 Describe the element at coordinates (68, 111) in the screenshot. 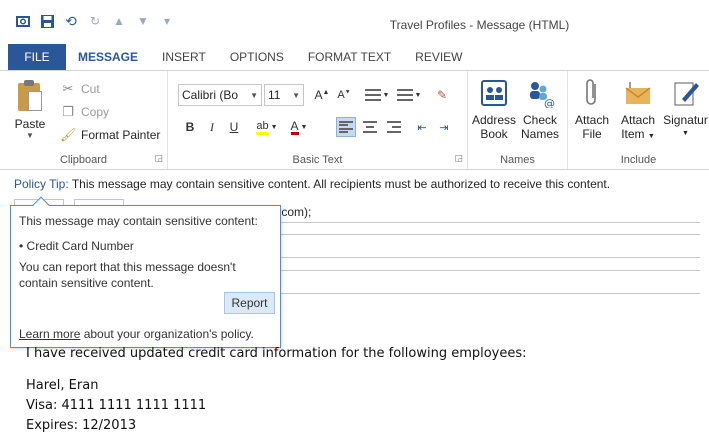

I see `copy-icon: ❐` at that location.